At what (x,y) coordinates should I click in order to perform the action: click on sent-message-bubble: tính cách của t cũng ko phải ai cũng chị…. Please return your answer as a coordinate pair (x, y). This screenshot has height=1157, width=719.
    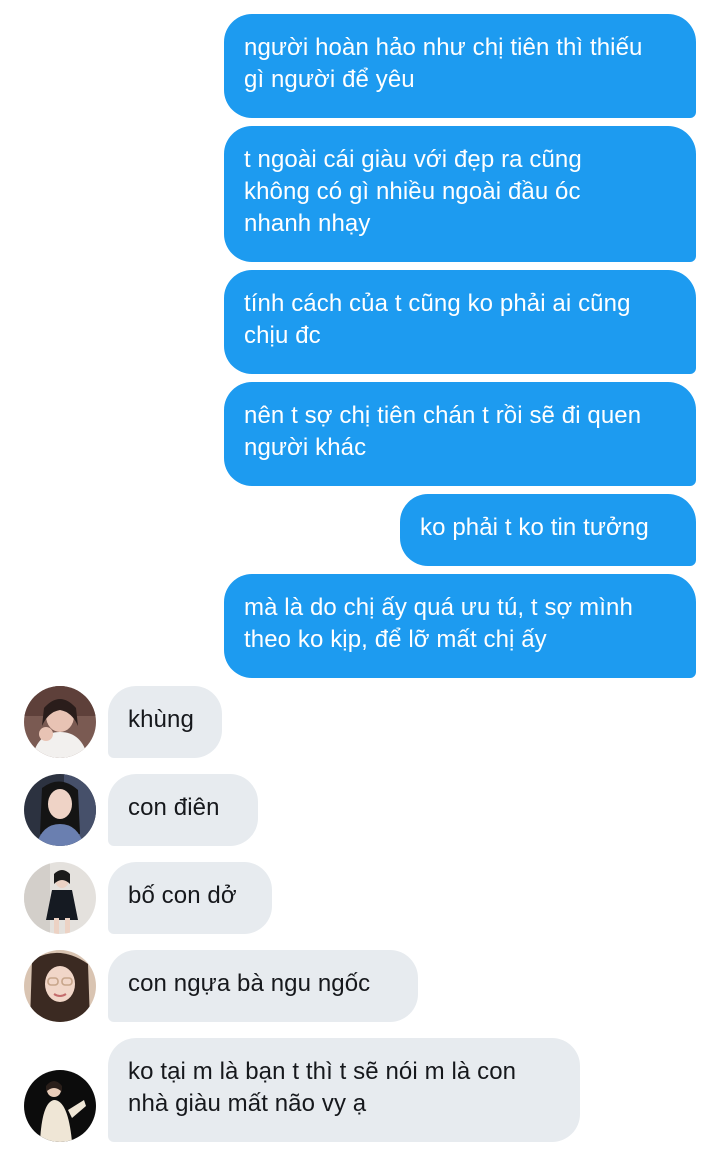
    Looking at the image, I should click on (460, 322).